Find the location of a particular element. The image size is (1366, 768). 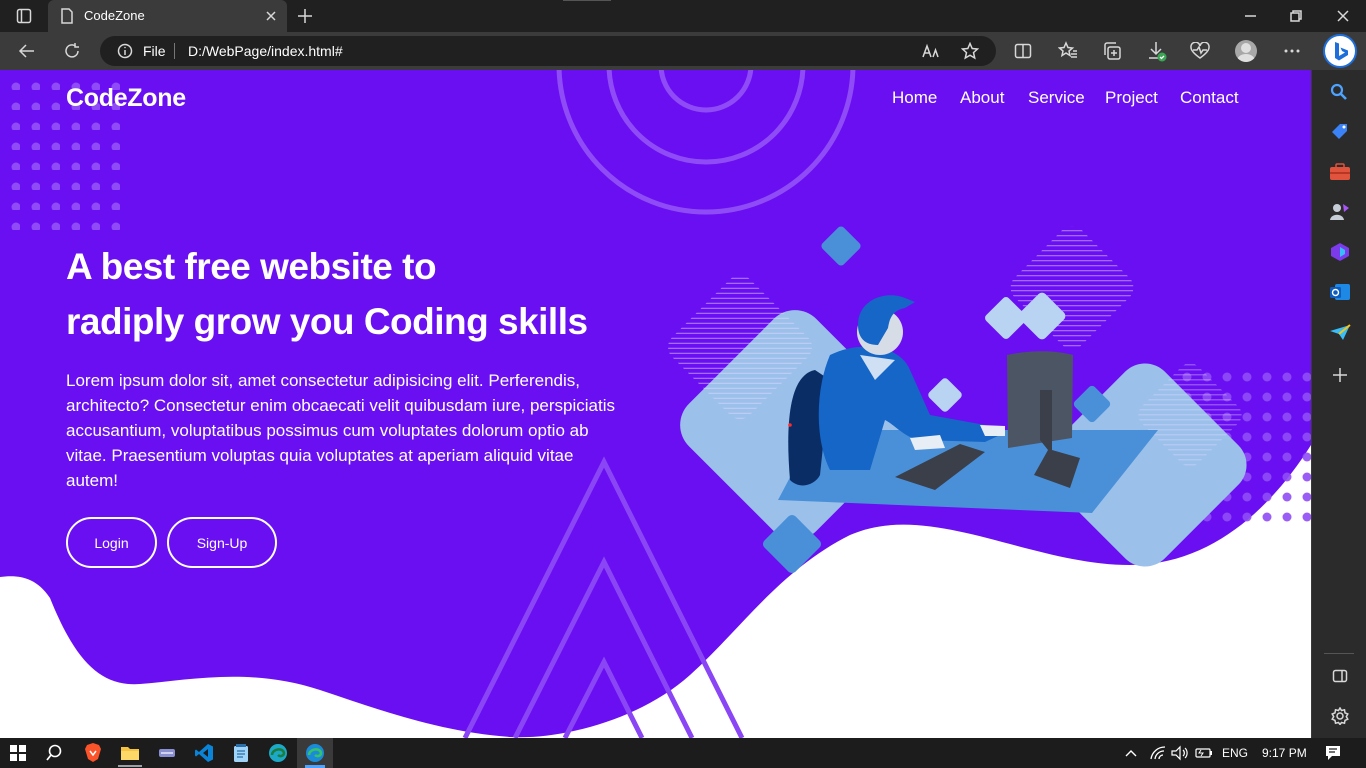

edge-active-icon is located at coordinates (315, 753).